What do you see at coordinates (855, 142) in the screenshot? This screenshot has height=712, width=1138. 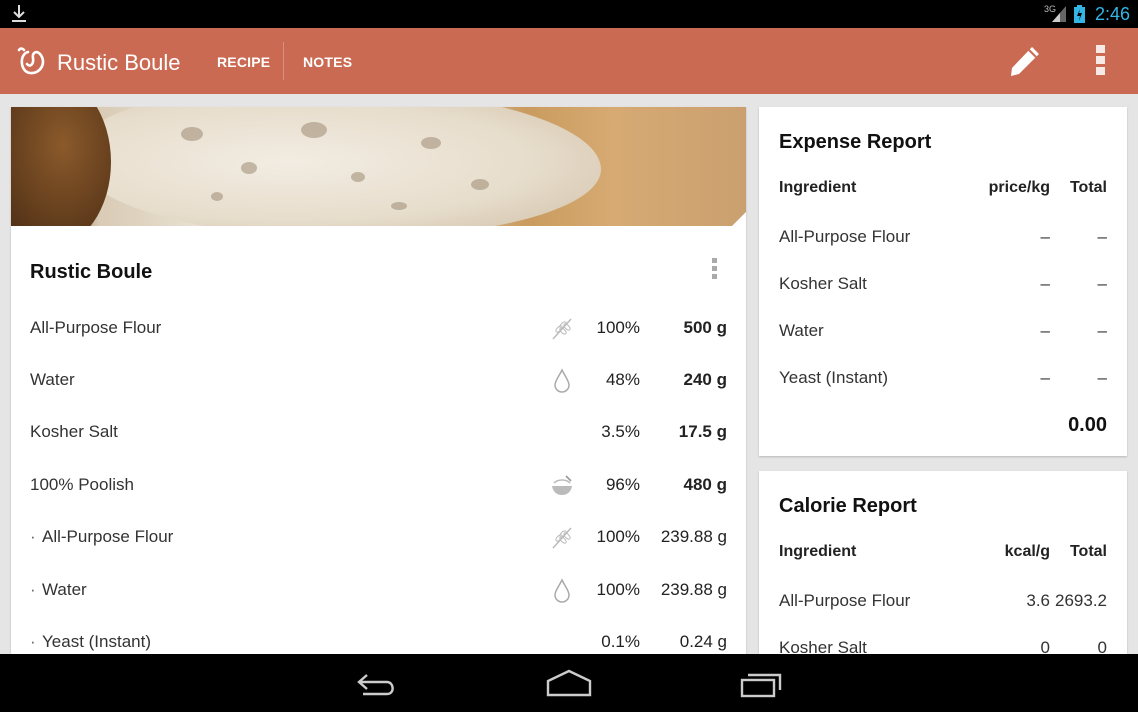 I see `expense-report-title: Expense Report` at bounding box center [855, 142].